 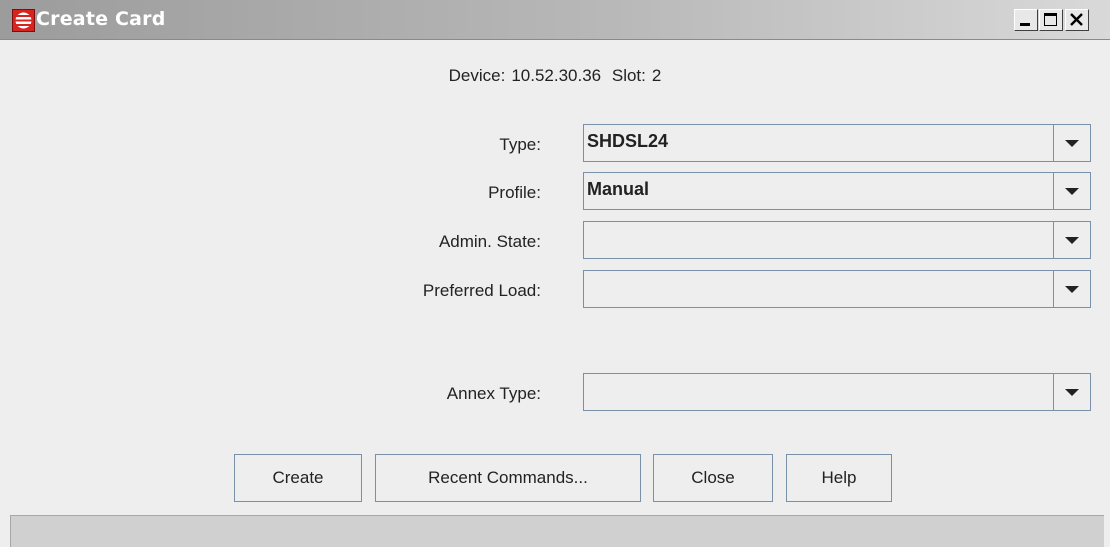 What do you see at coordinates (839, 478) in the screenshot?
I see `help-button: Help` at bounding box center [839, 478].